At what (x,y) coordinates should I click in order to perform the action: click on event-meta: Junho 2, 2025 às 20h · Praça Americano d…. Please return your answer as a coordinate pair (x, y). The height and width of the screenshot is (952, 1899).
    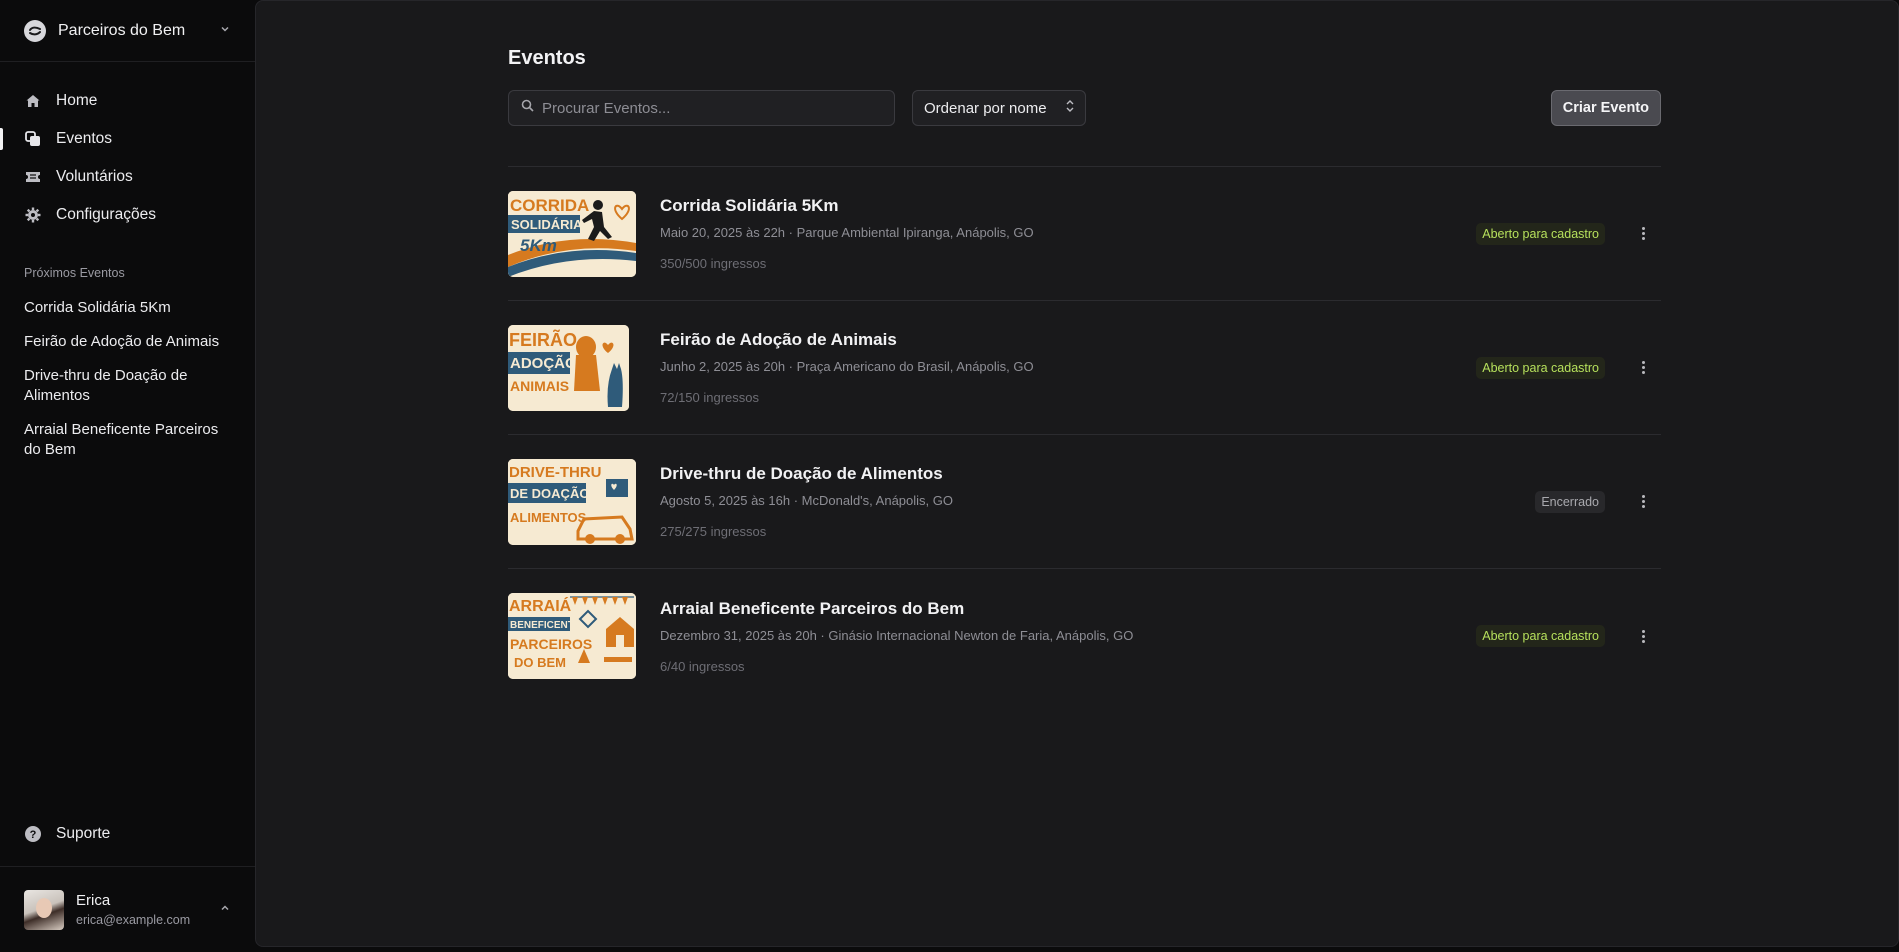
    Looking at the image, I should click on (847, 366).